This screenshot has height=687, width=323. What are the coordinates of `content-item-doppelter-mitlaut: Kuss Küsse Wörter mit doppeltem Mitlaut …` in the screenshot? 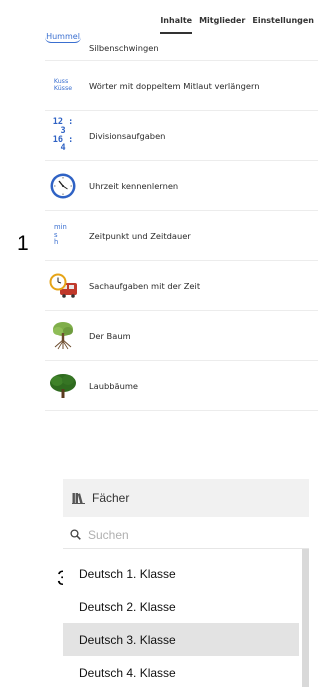 It's located at (181, 86).